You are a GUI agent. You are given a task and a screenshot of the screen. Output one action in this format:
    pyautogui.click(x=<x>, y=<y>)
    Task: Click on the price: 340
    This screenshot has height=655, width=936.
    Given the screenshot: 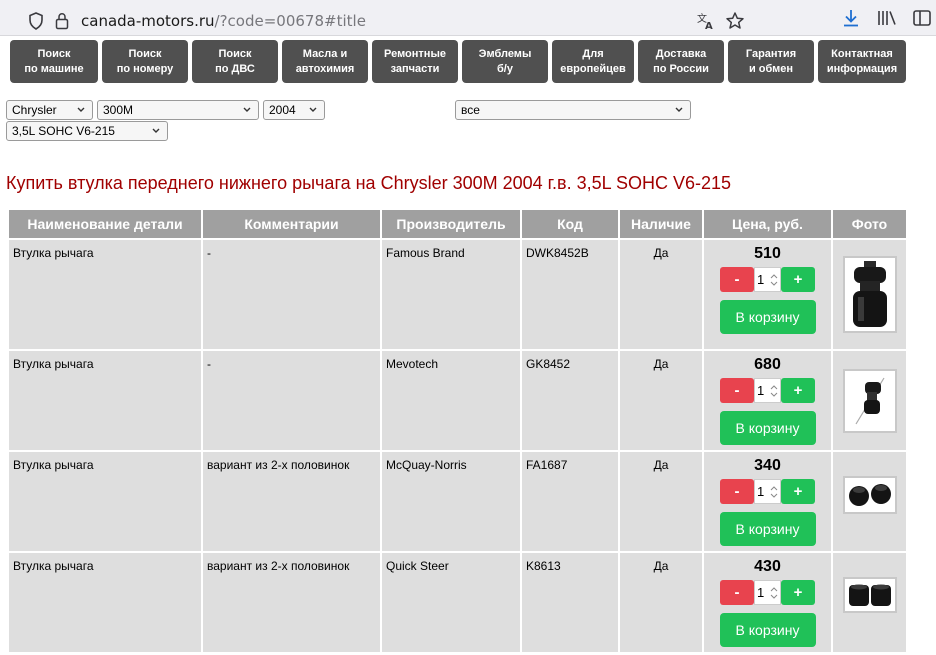 What is the action you would take?
    pyautogui.click(x=767, y=465)
    